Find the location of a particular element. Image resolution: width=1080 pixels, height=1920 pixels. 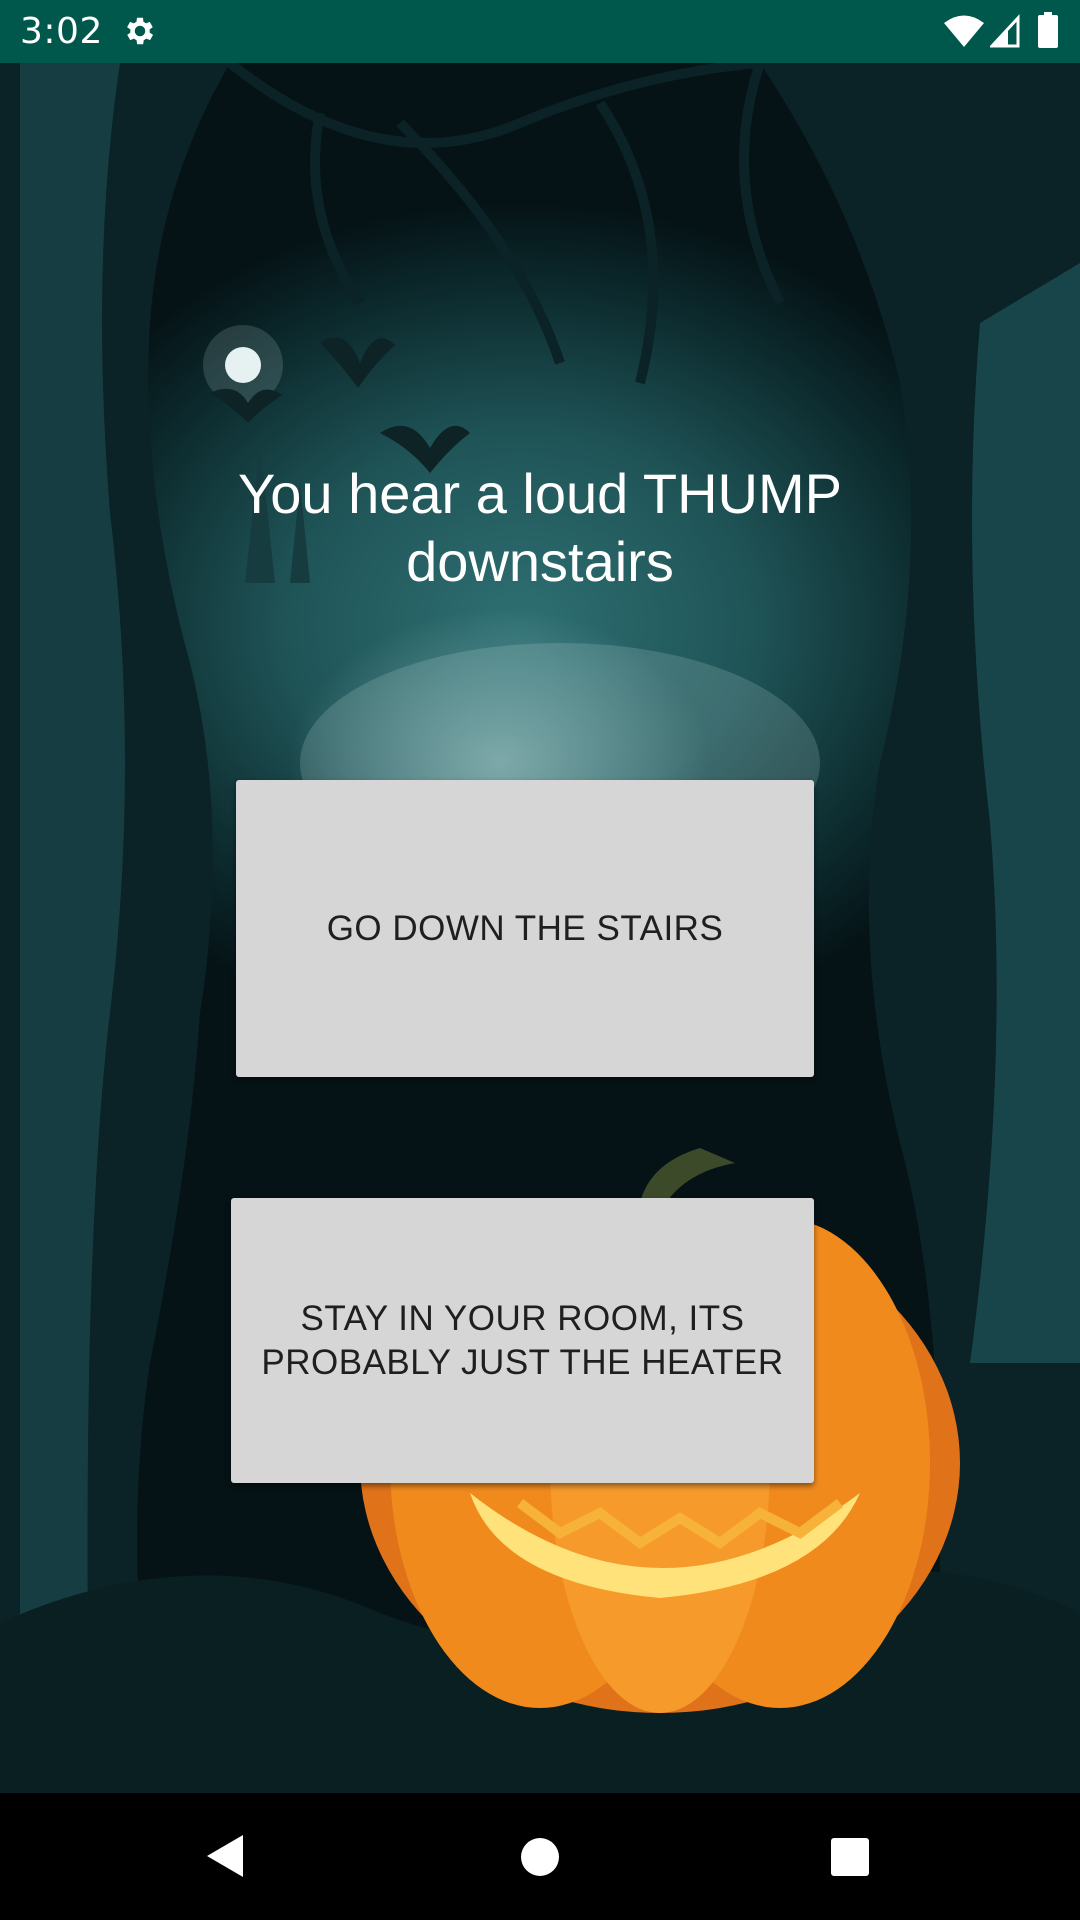

status-time: 3:02 is located at coordinates (61, 31).